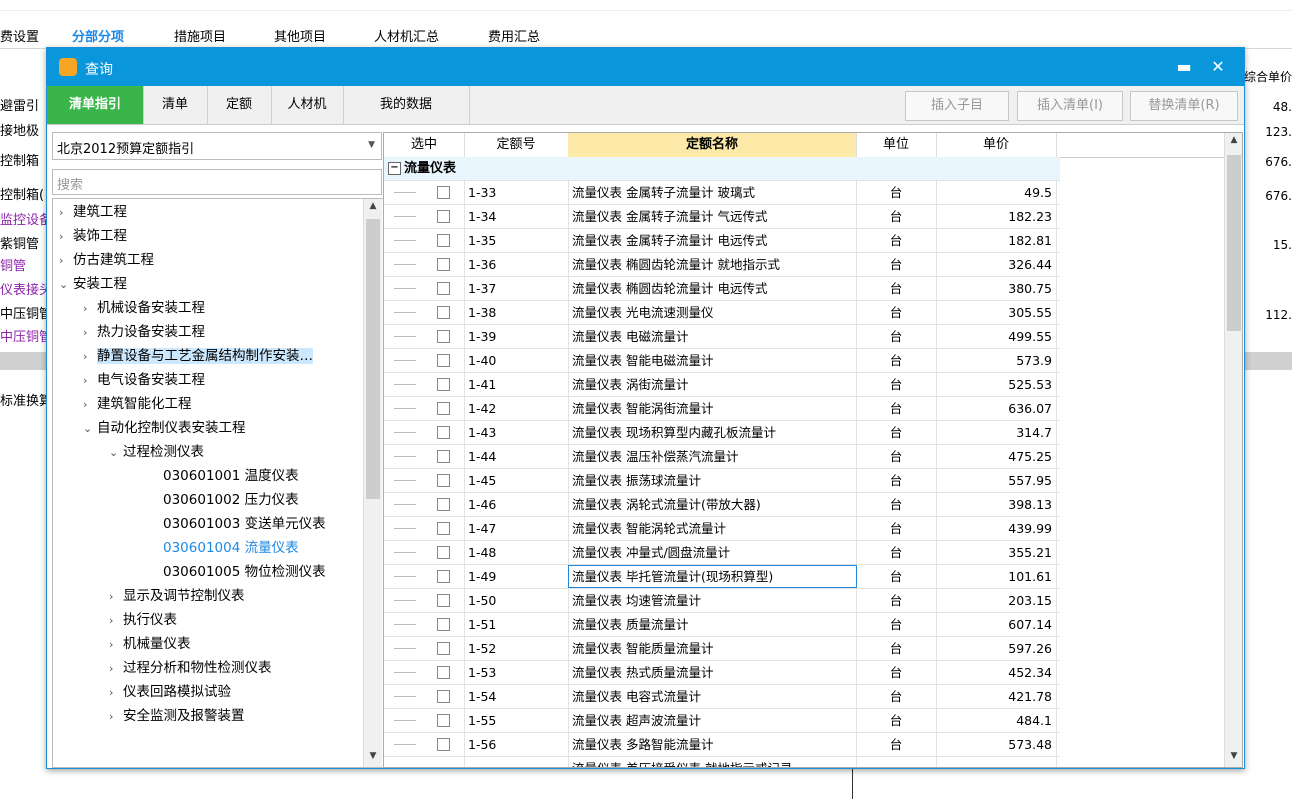 The image size is (1292, 799). Describe the element at coordinates (712, 384) in the screenshot. I see `name-cell: 流量仪表 涡街流量计` at that location.